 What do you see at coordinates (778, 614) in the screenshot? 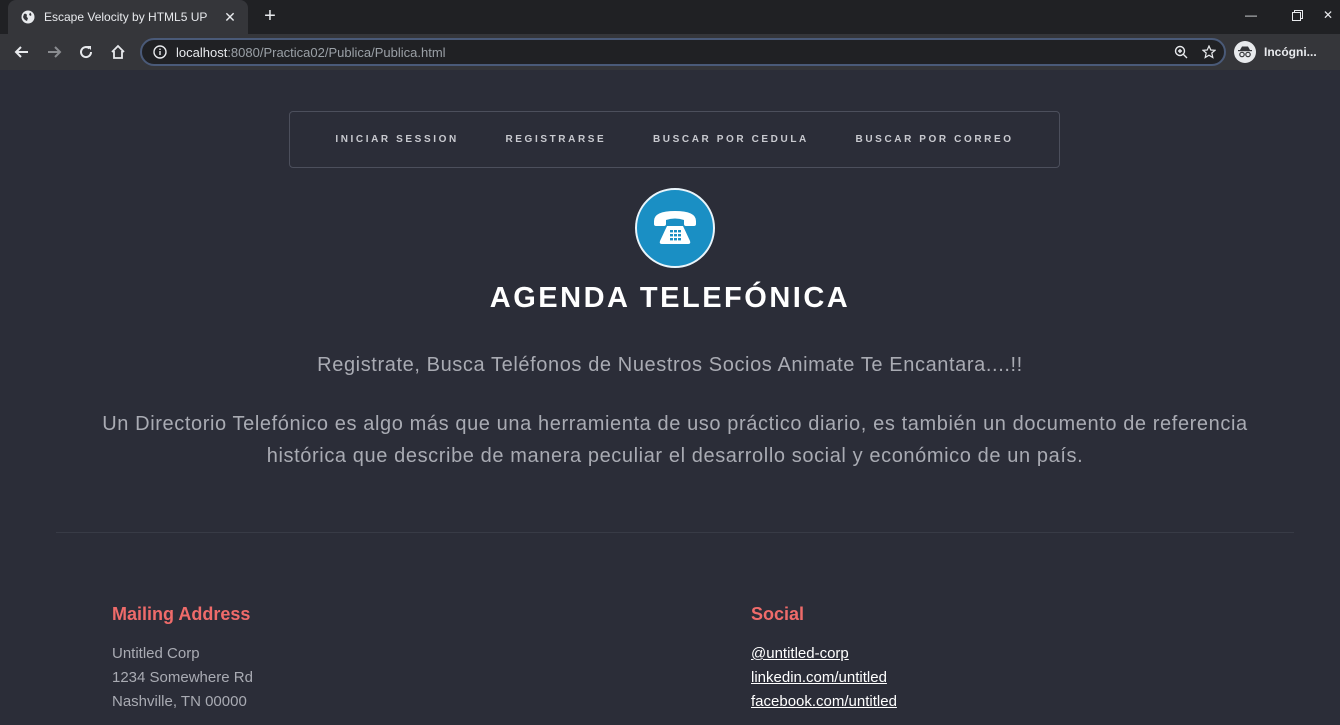
I see `social-heading: Social` at bounding box center [778, 614].